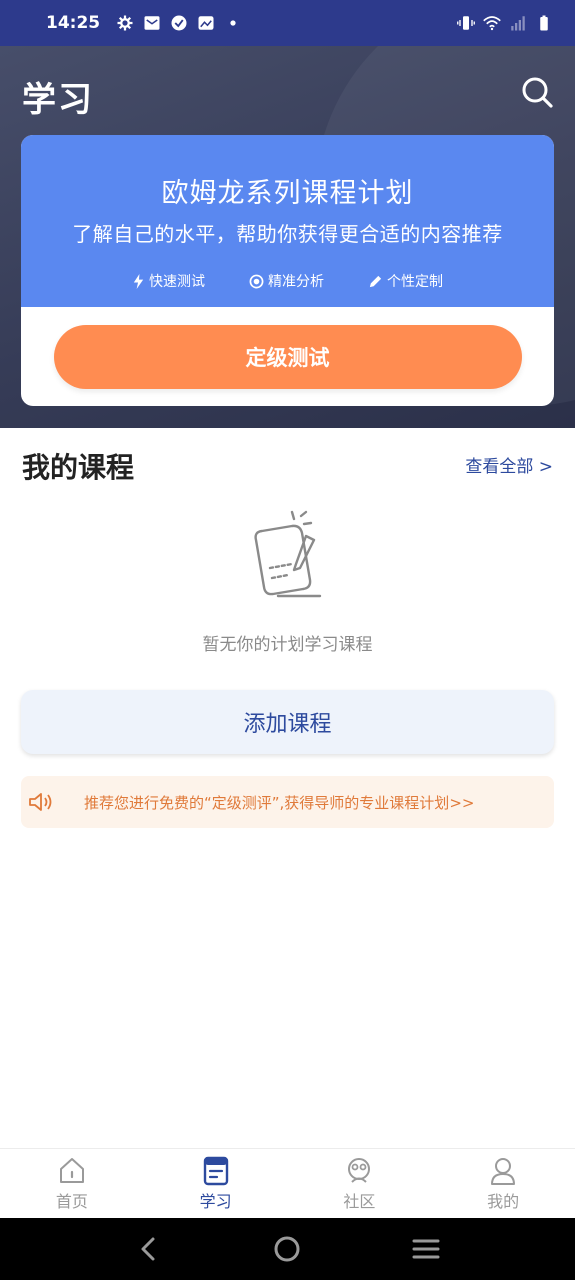 This screenshot has height=1280, width=575. What do you see at coordinates (215, 1201) in the screenshot?
I see `tab-label: 学习` at bounding box center [215, 1201].